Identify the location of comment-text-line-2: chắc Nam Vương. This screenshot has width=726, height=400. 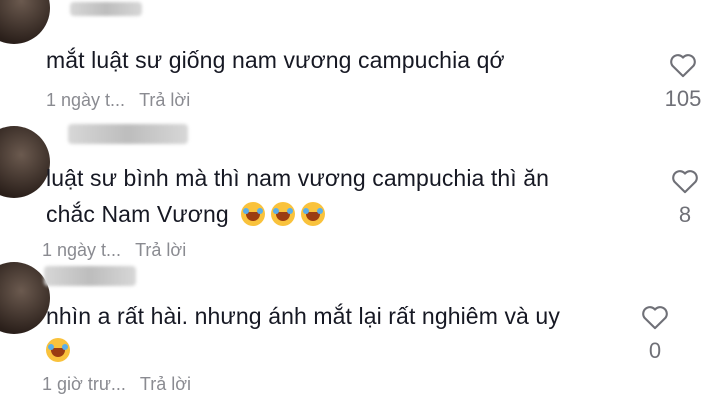
(186, 214).